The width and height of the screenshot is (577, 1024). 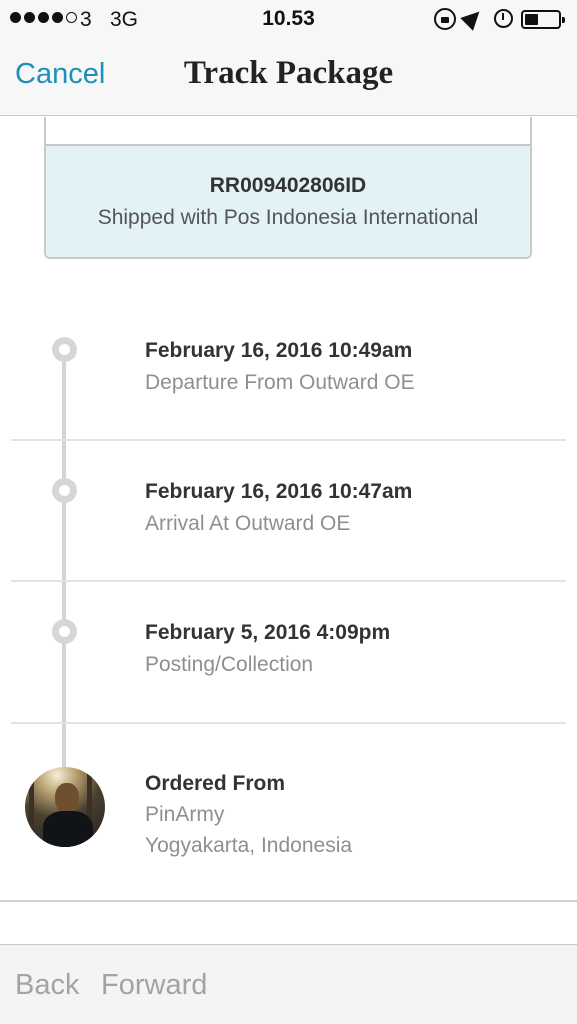 What do you see at coordinates (154, 985) in the screenshot?
I see `forward-button: Forward` at bounding box center [154, 985].